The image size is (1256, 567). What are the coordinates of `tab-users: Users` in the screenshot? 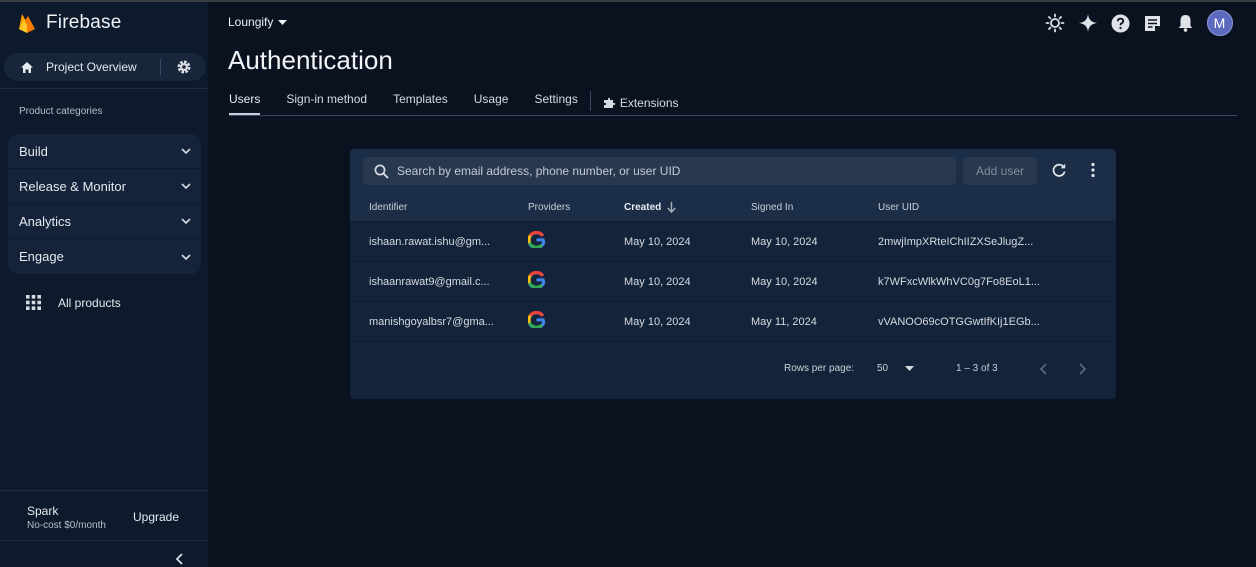 It's located at (245, 103).